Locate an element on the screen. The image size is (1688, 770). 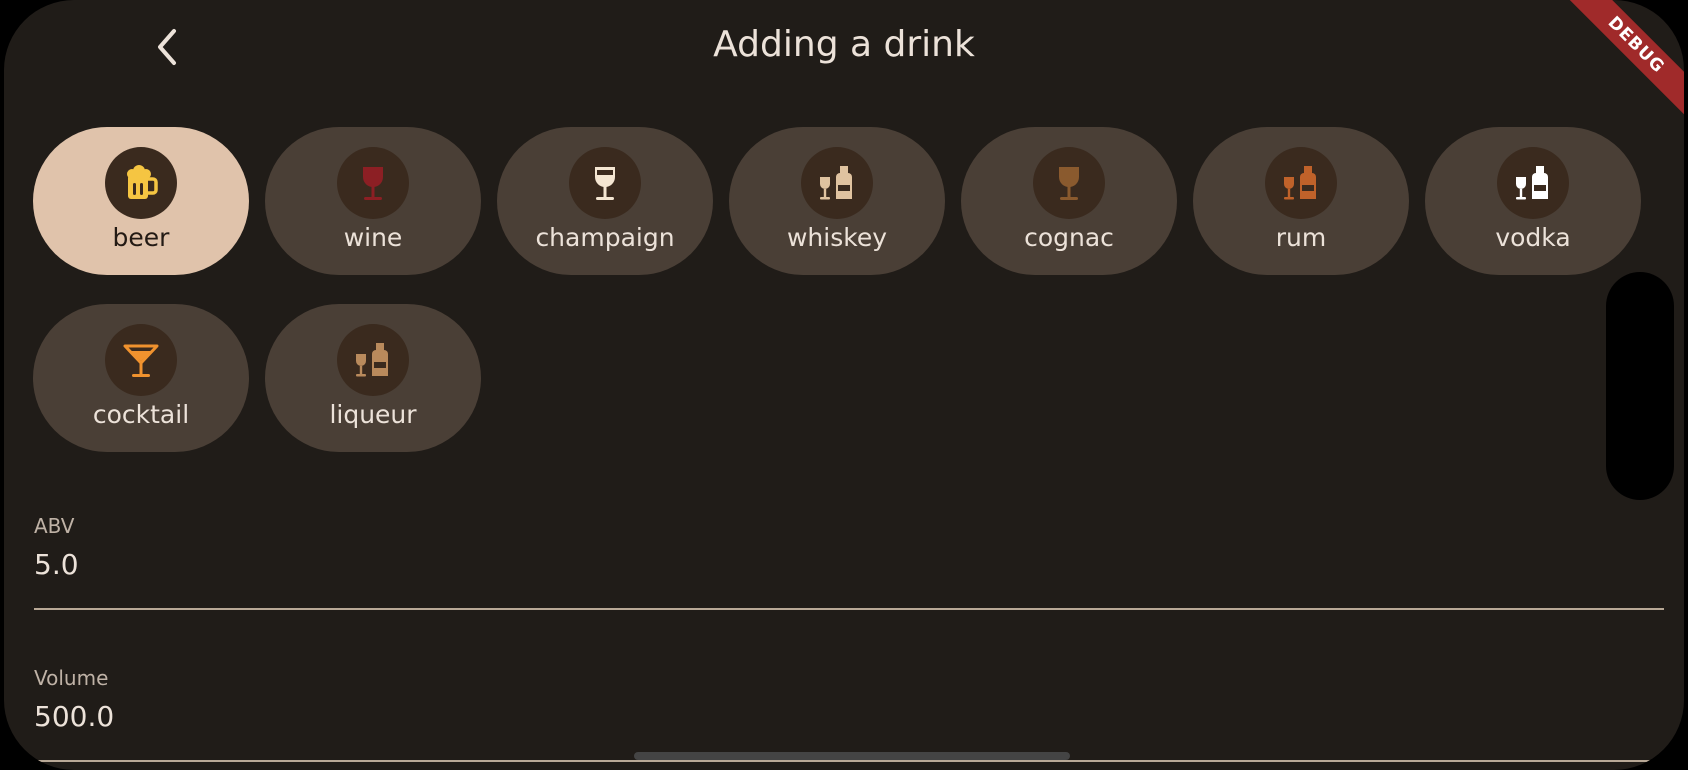
chip-label: liqueur is located at coordinates (373, 414).